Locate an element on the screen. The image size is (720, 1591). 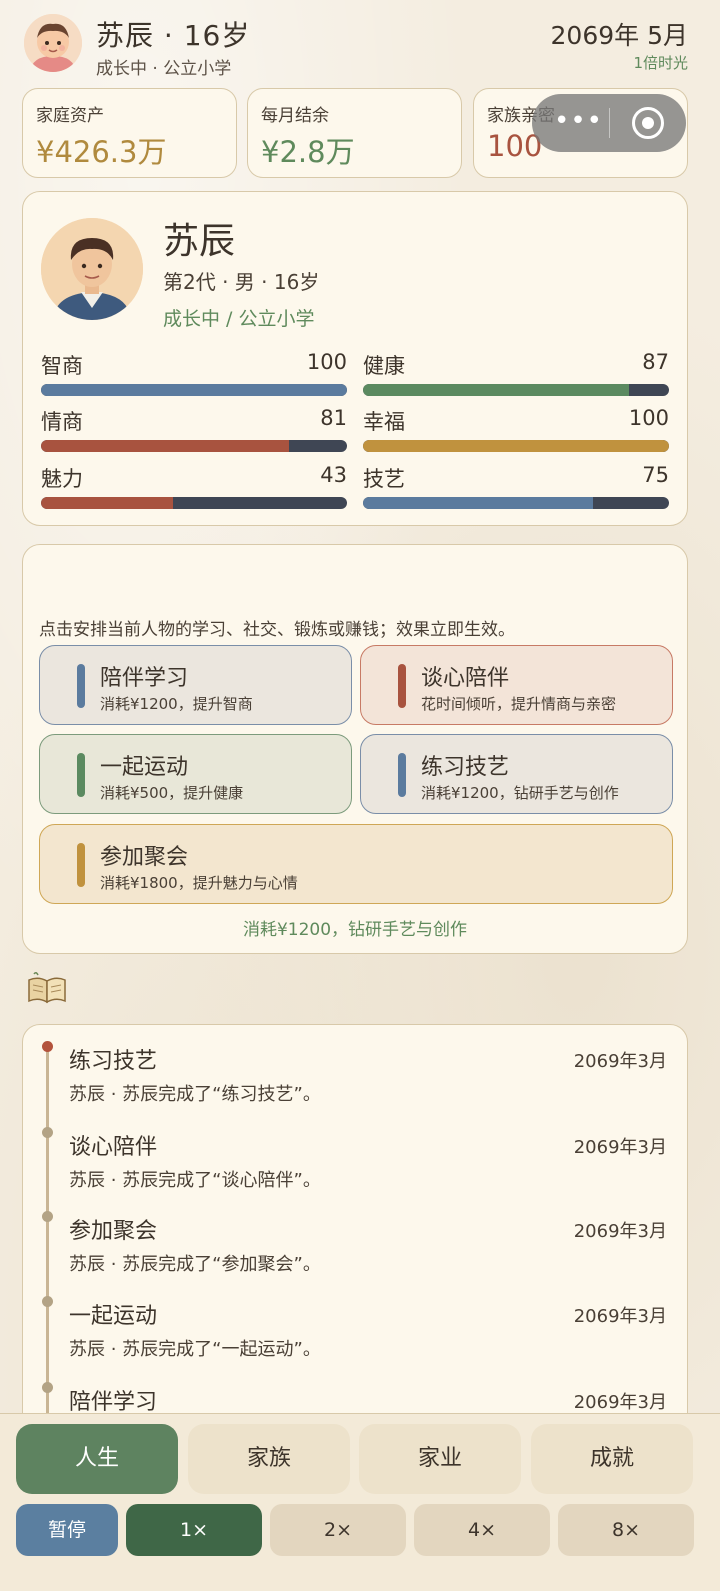
attribute-value: 43 is located at coordinates (333, 475).